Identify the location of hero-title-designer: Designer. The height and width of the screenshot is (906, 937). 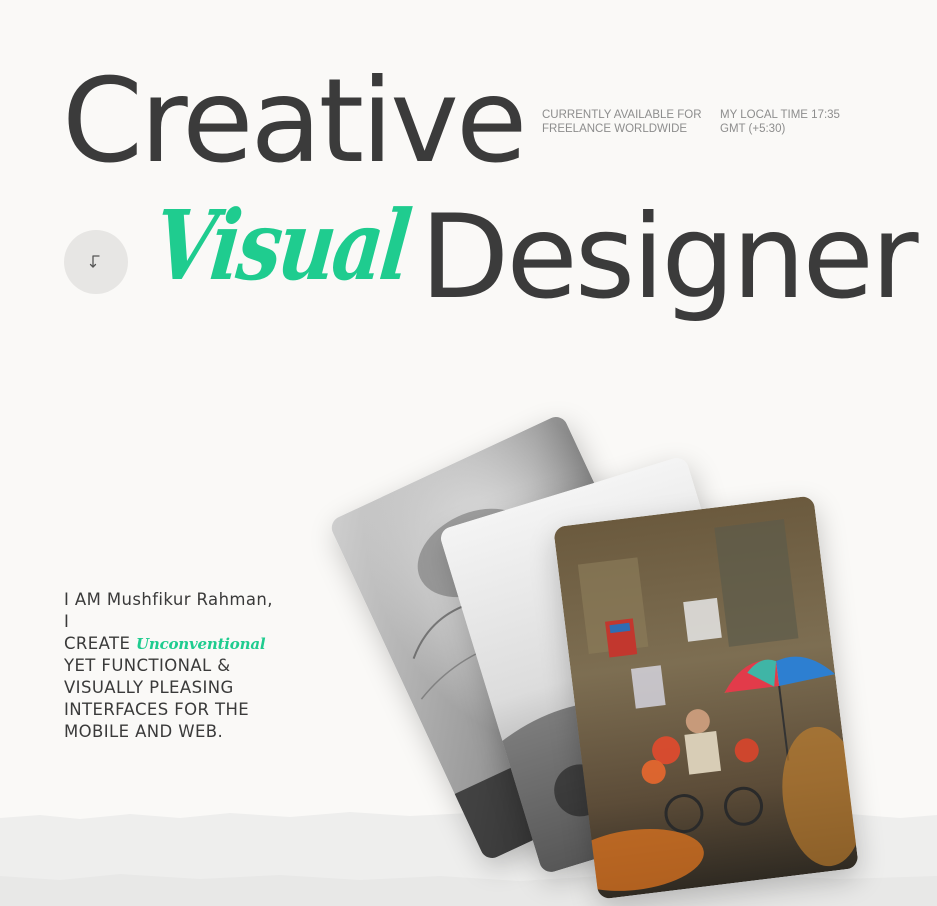
(669, 257).